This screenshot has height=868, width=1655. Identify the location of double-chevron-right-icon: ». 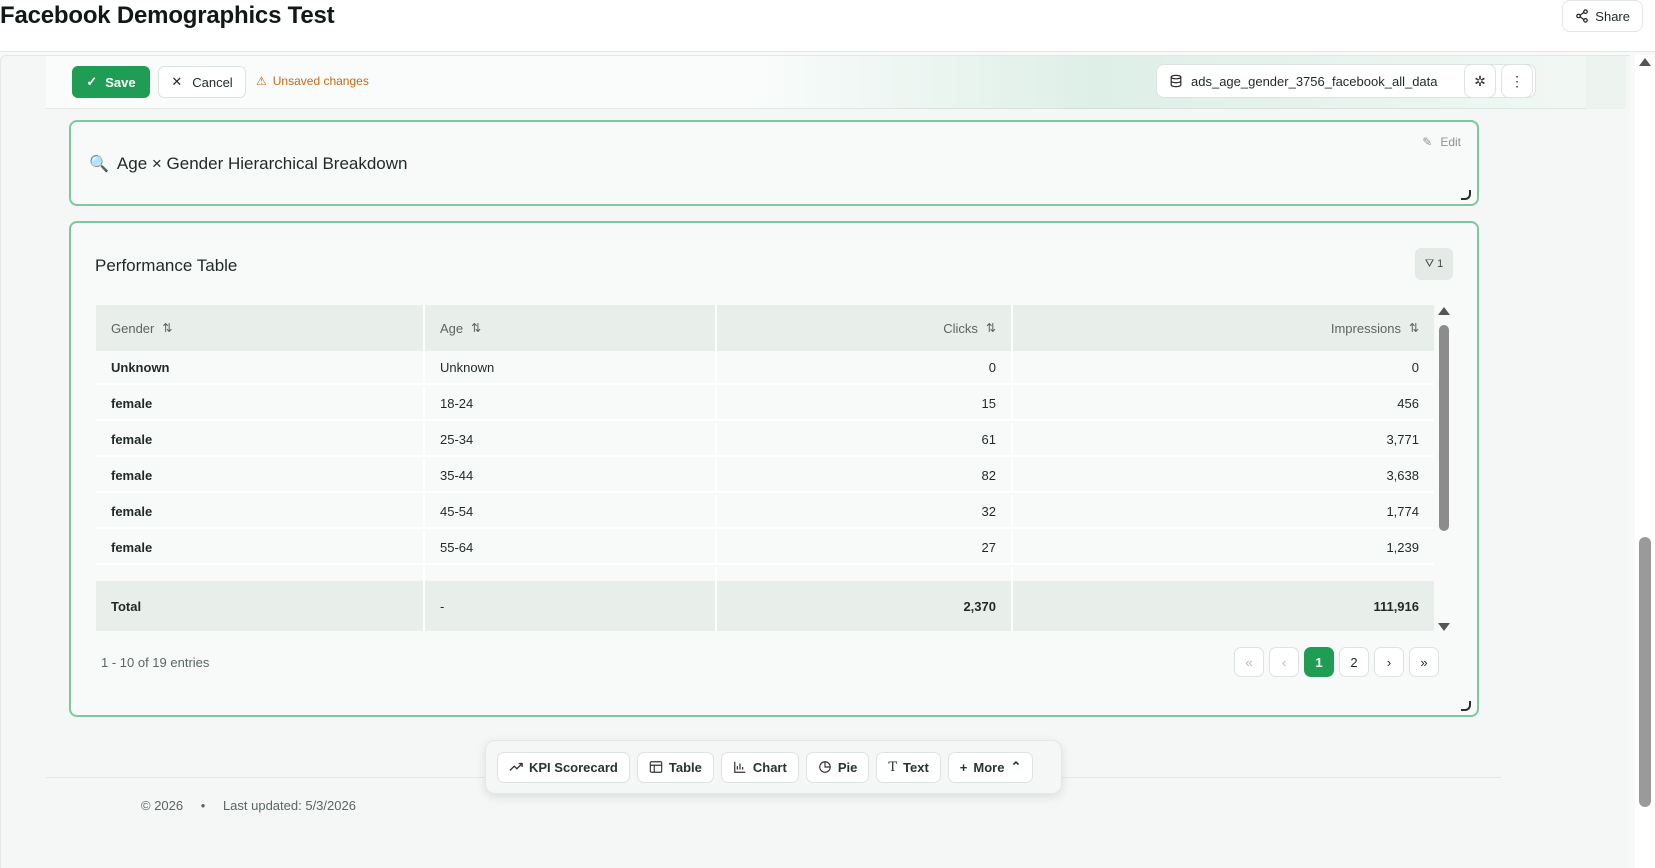
(1424, 662).